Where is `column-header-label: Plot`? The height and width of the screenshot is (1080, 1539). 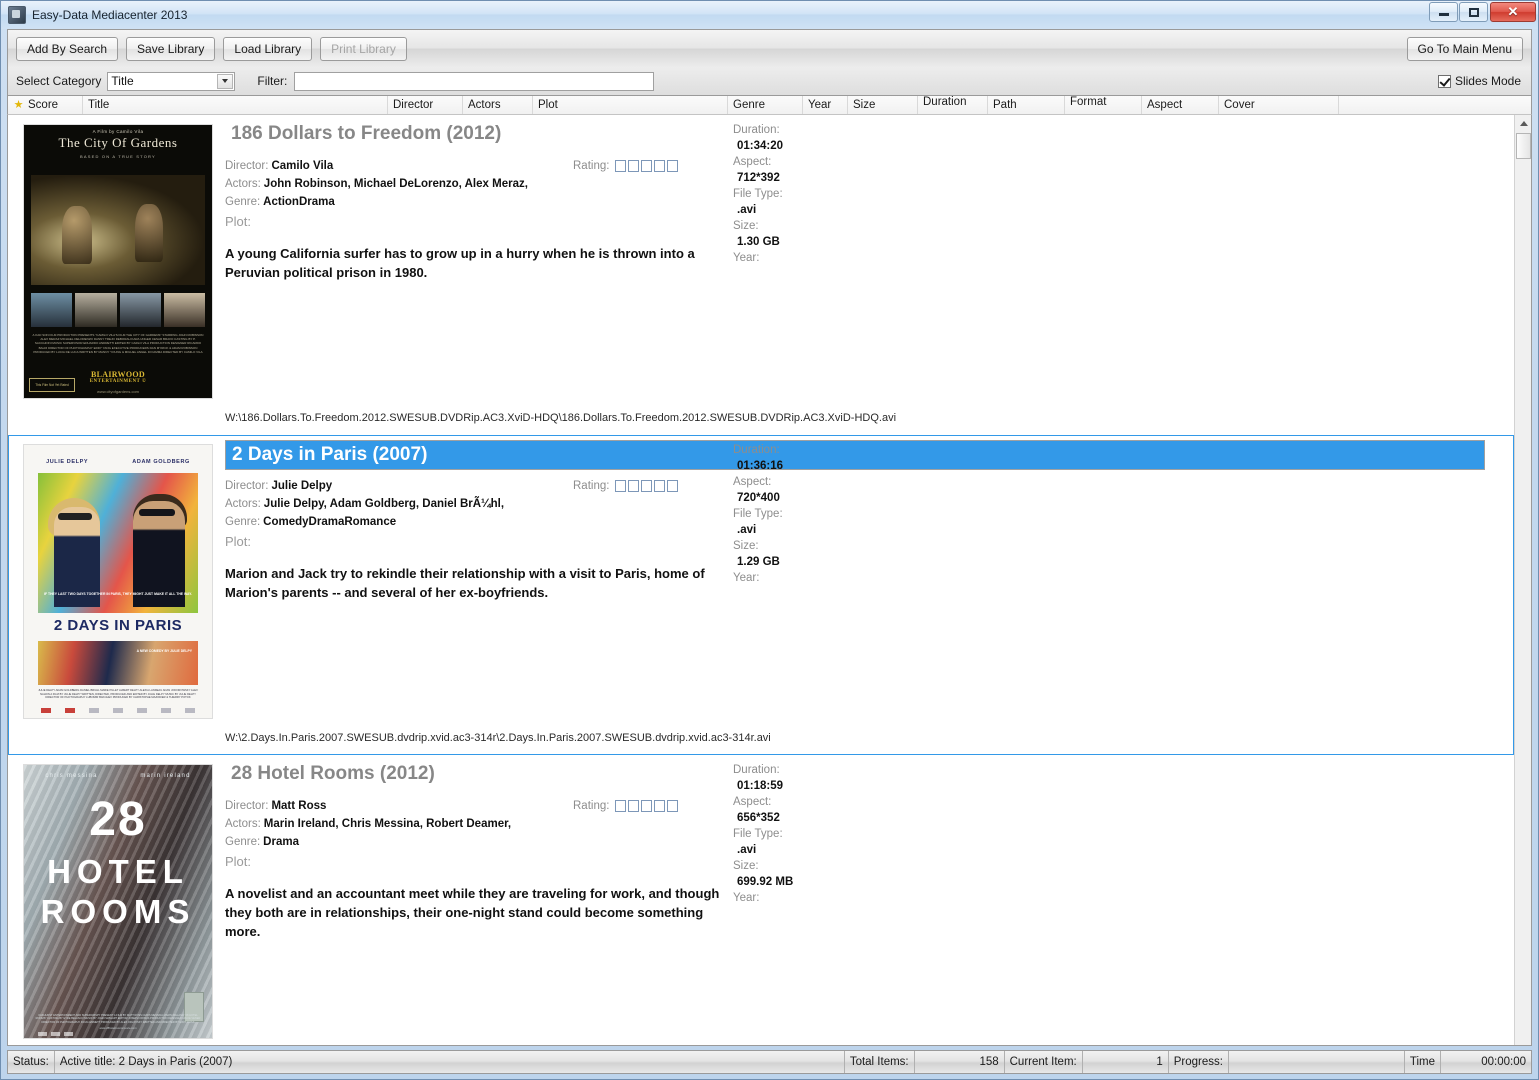 column-header-label: Plot is located at coordinates (548, 105).